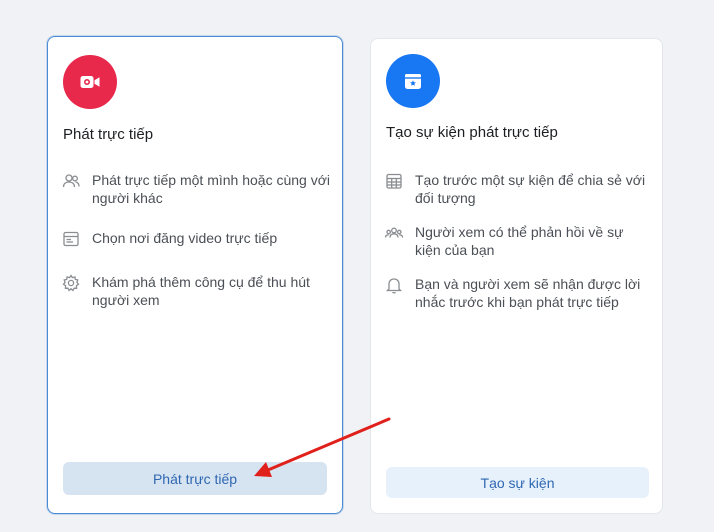 The image size is (714, 532). Describe the element at coordinates (394, 285) in the screenshot. I see `bell-icon` at that location.